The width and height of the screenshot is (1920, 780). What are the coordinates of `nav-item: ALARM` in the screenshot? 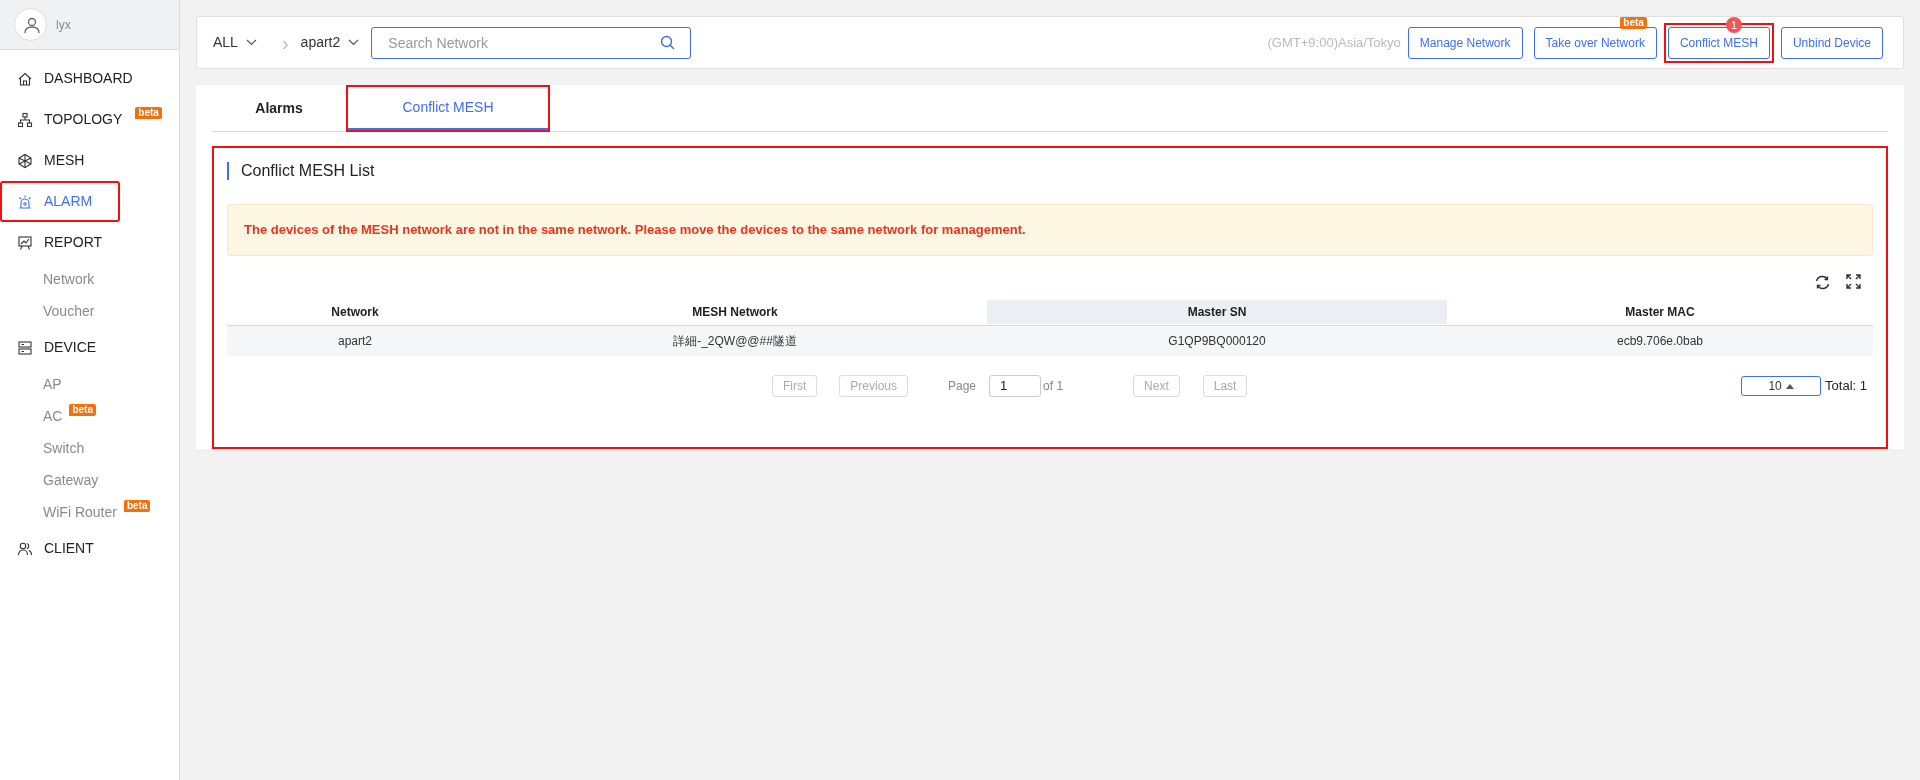 It's located at (60, 201).